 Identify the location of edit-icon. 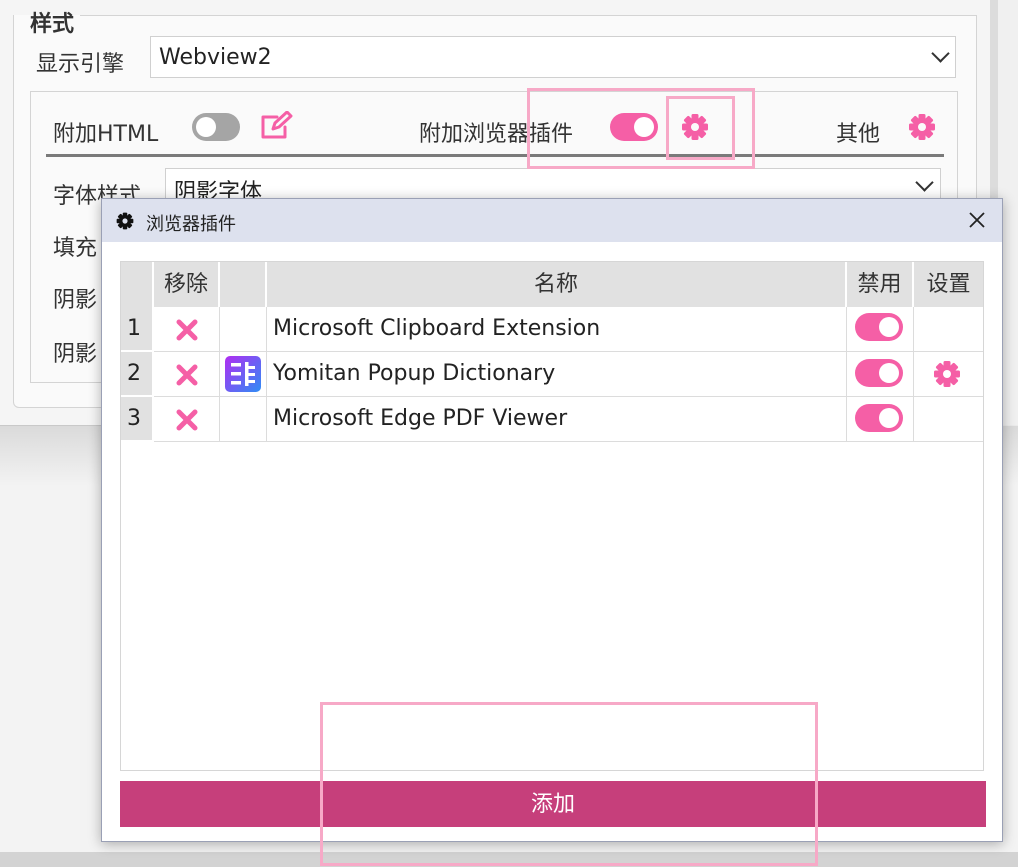
(276, 126).